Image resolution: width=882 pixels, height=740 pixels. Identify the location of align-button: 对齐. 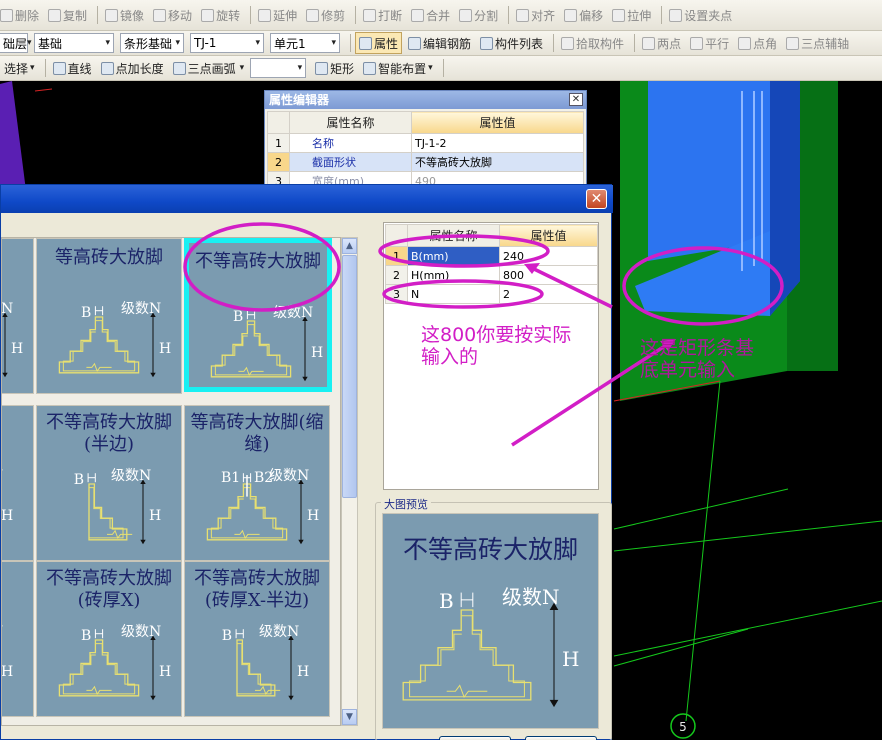
(535, 15).